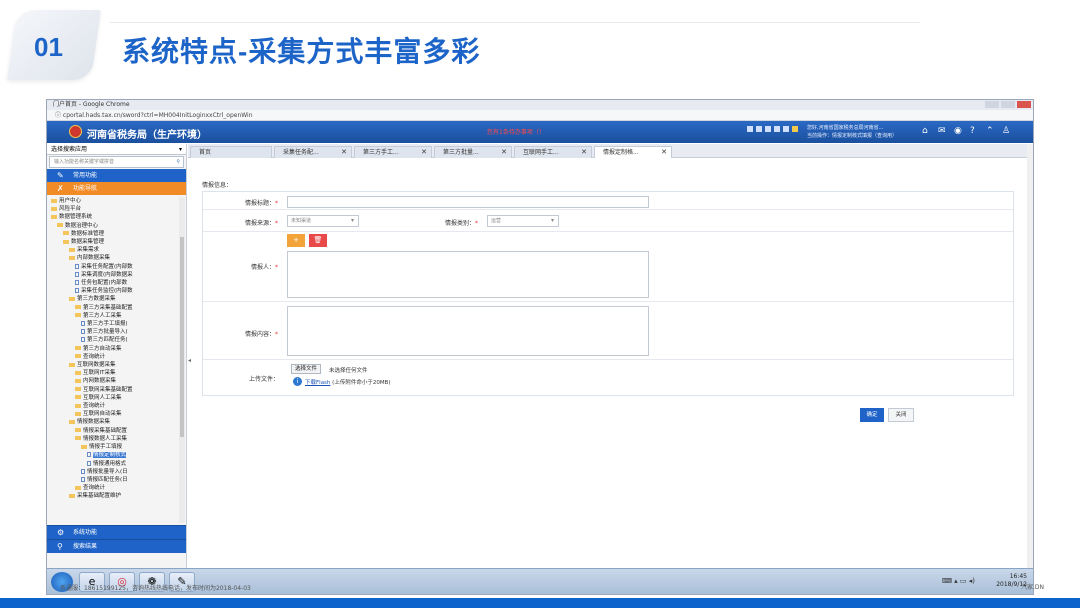 This screenshot has height=608, width=1080. What do you see at coordinates (523, 221) in the screenshot?
I see `category-select: 运营 ▾` at bounding box center [523, 221].